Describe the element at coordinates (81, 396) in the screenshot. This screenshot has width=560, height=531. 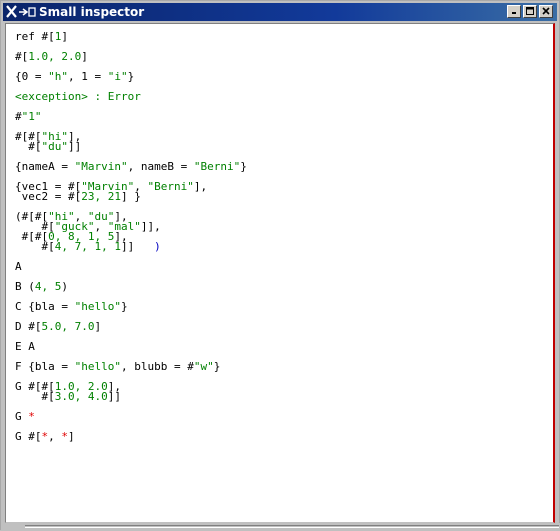
I see `literal-token: 3.0, 4.0` at that location.